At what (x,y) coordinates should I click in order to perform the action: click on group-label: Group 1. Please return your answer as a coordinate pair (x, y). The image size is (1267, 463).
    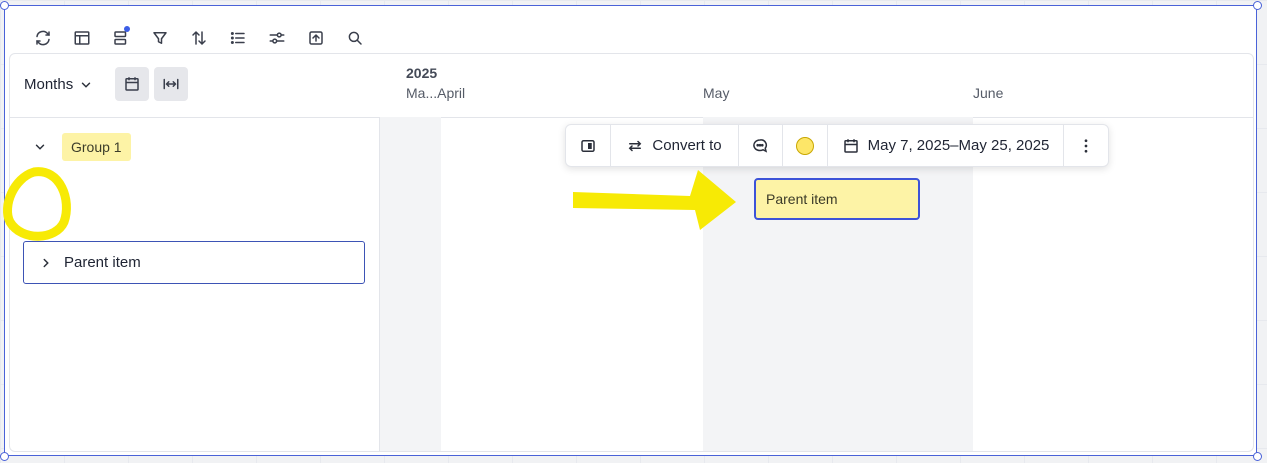
    Looking at the image, I should click on (96, 147).